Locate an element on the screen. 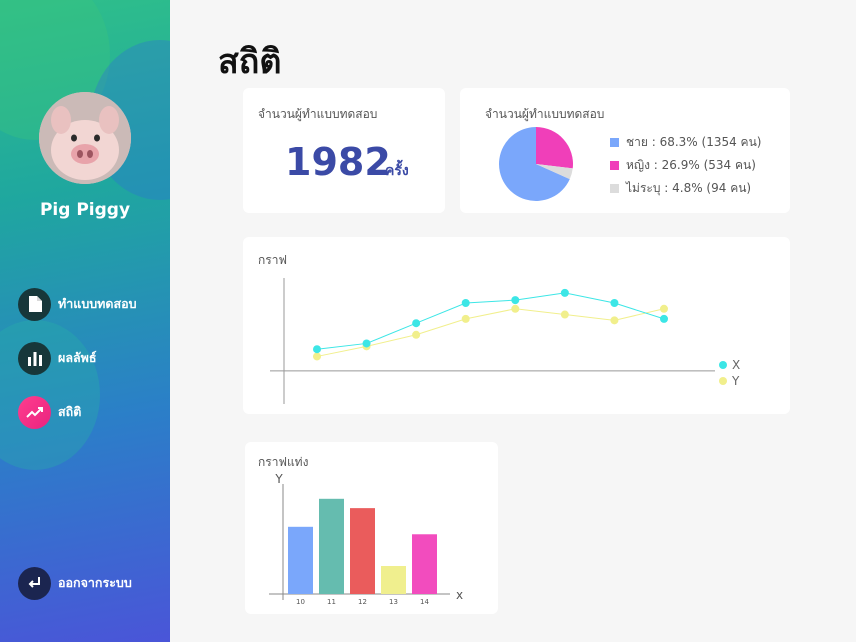  sidebar-item-label: ผลลัพธ์ is located at coordinates (77, 357).